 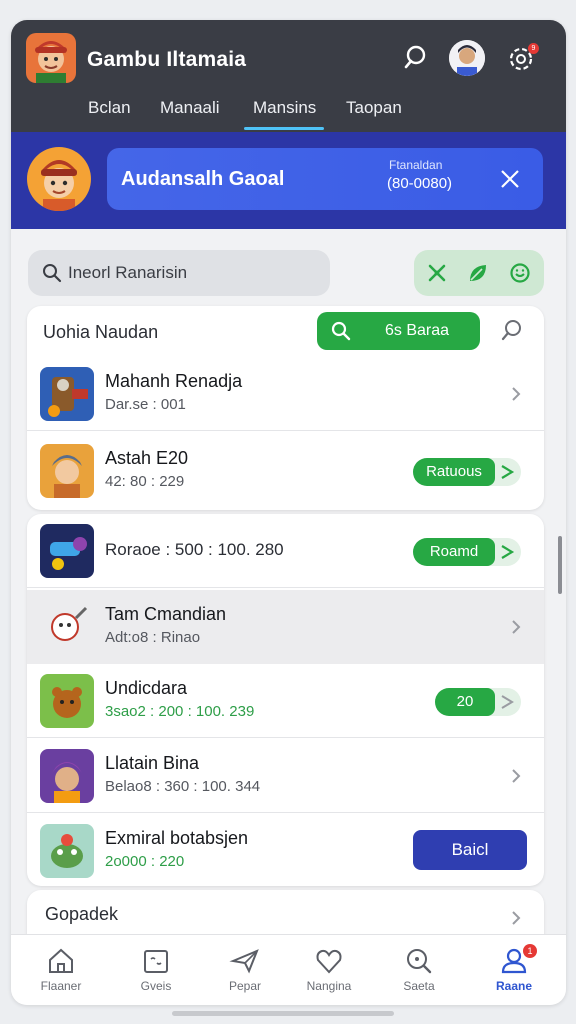 I want to click on tab-manaali: Manaali, so click(x=190, y=108).